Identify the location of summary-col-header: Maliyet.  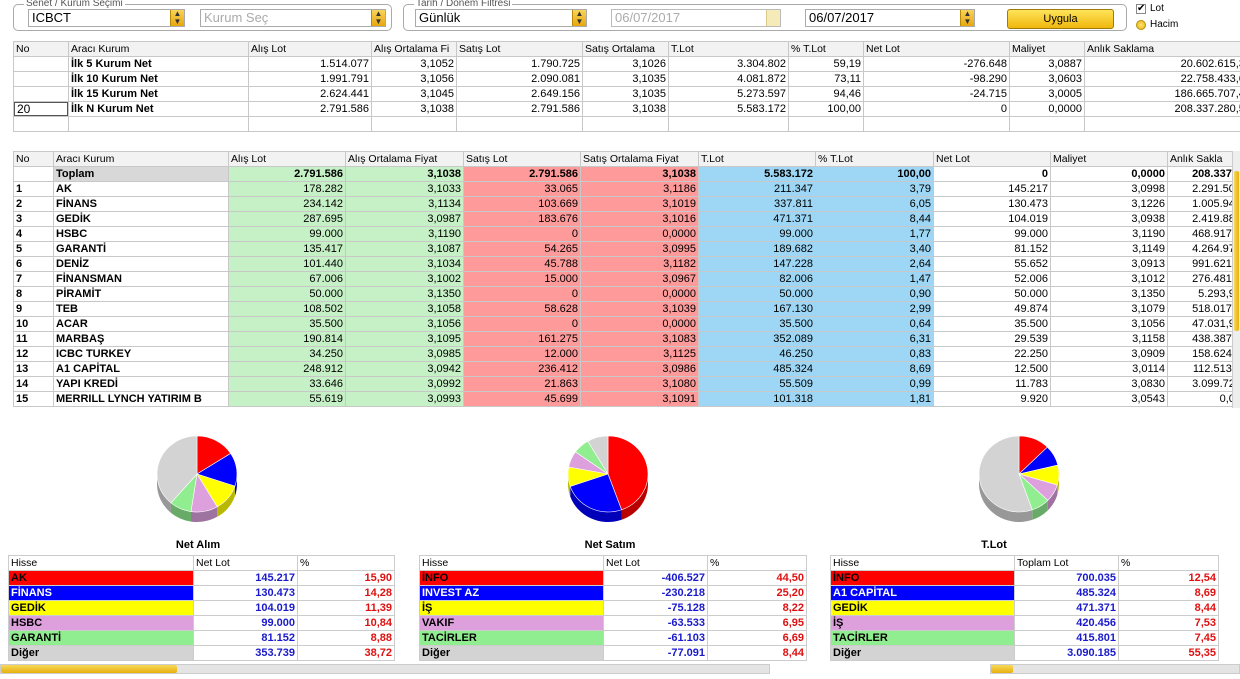
(1047, 49).